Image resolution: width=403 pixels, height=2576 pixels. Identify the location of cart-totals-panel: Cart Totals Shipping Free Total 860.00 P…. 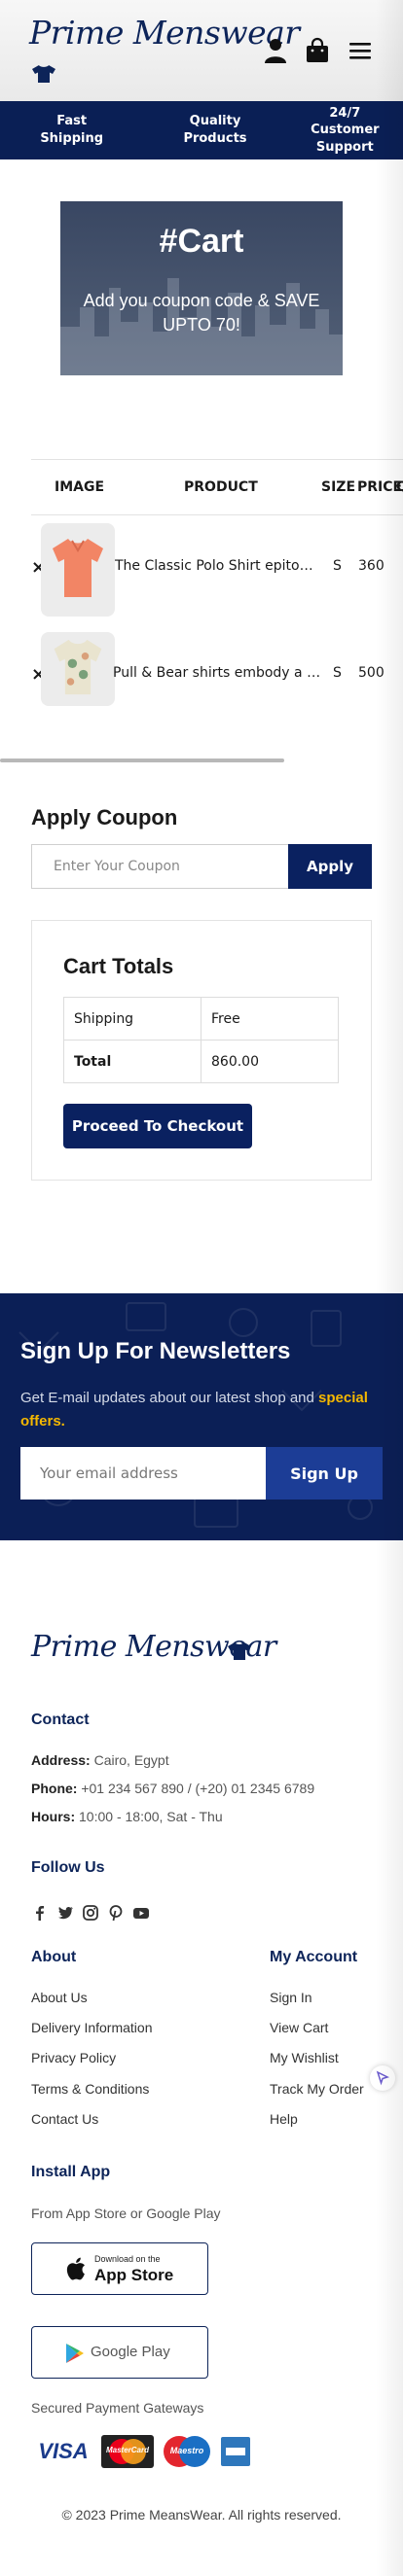
(201, 1051).